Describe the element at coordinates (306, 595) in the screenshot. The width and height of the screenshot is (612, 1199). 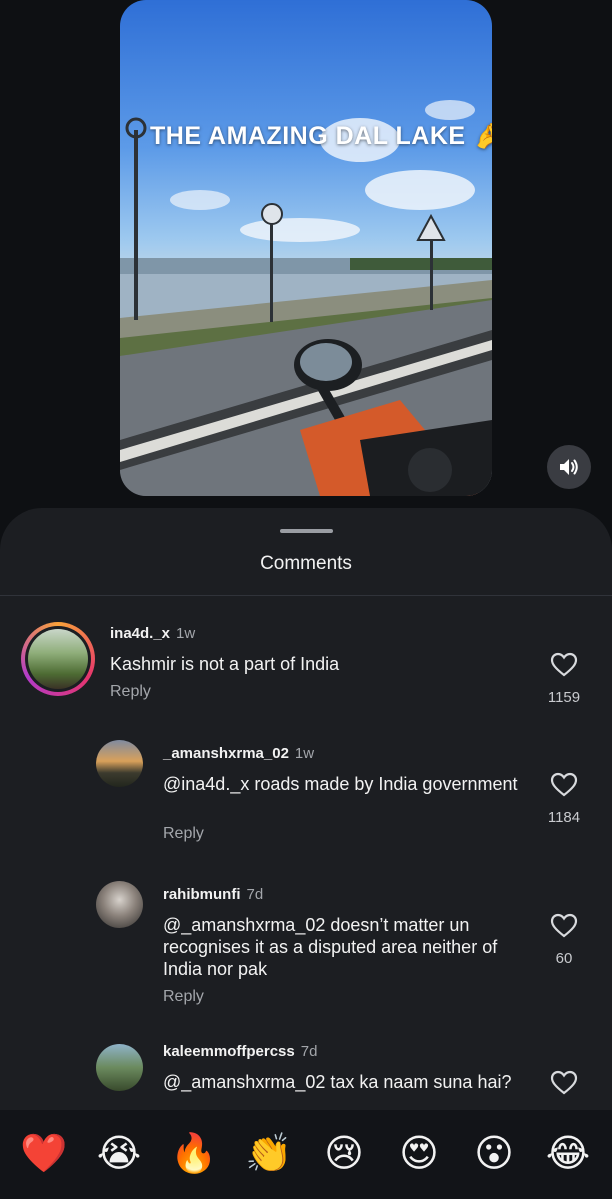
I see `divider` at that location.